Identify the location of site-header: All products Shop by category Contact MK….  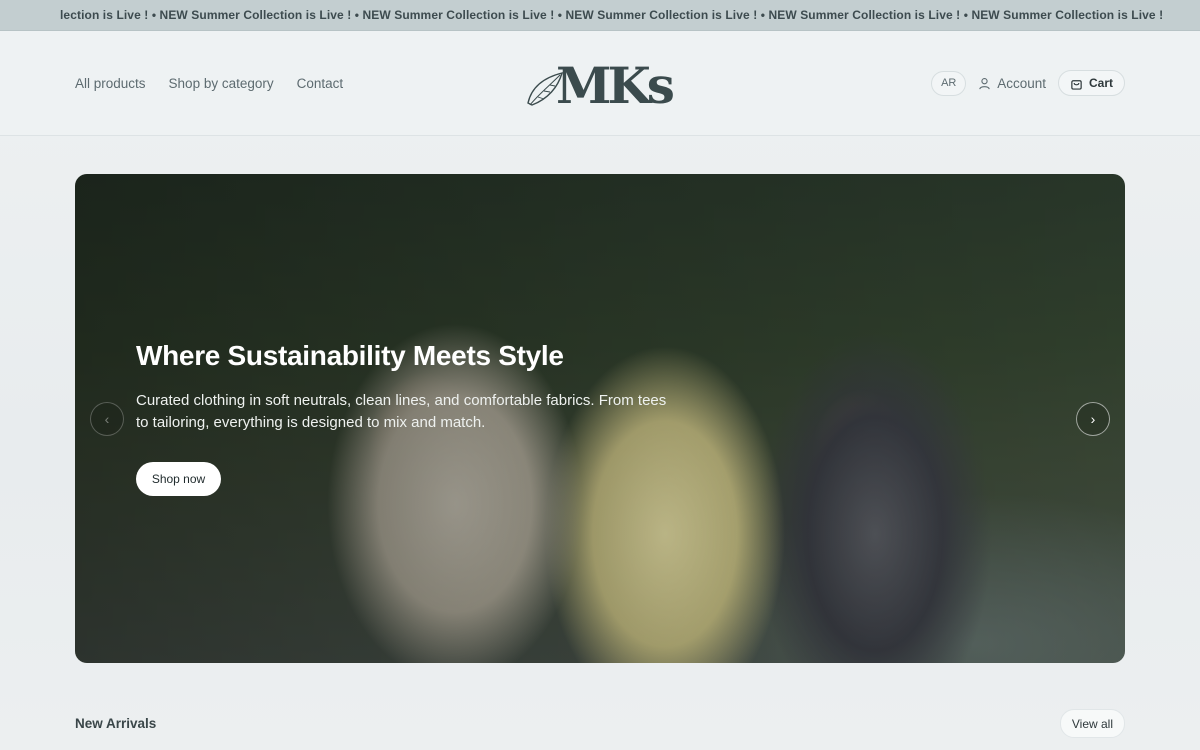
(600, 83).